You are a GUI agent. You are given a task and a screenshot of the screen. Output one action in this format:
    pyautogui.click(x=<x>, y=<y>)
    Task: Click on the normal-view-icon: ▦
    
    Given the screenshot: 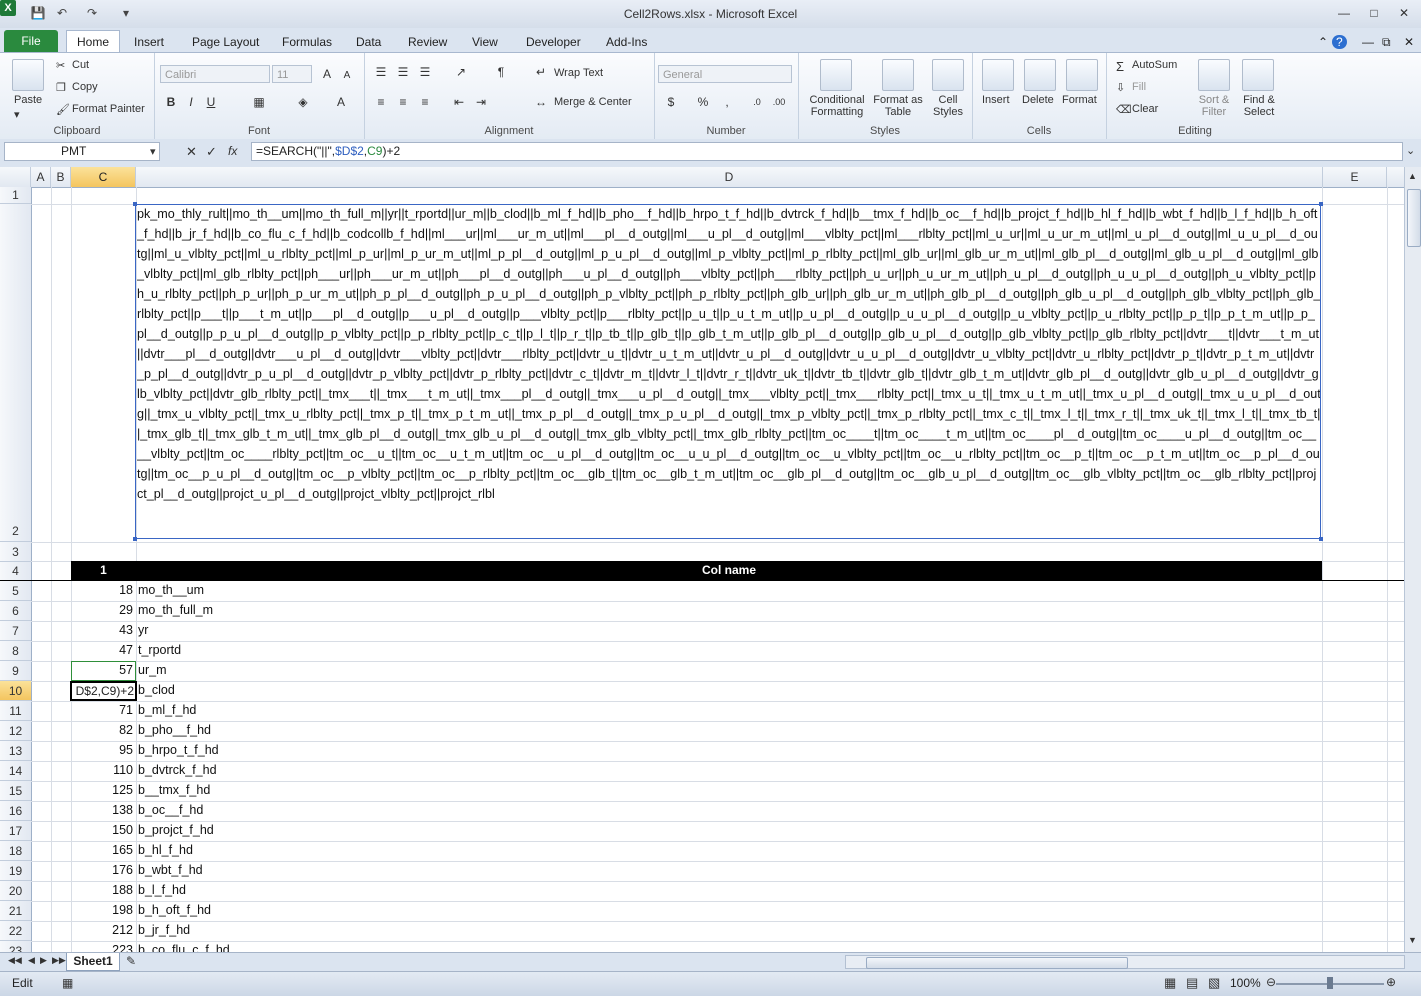 What is the action you would take?
    pyautogui.click(x=1170, y=983)
    